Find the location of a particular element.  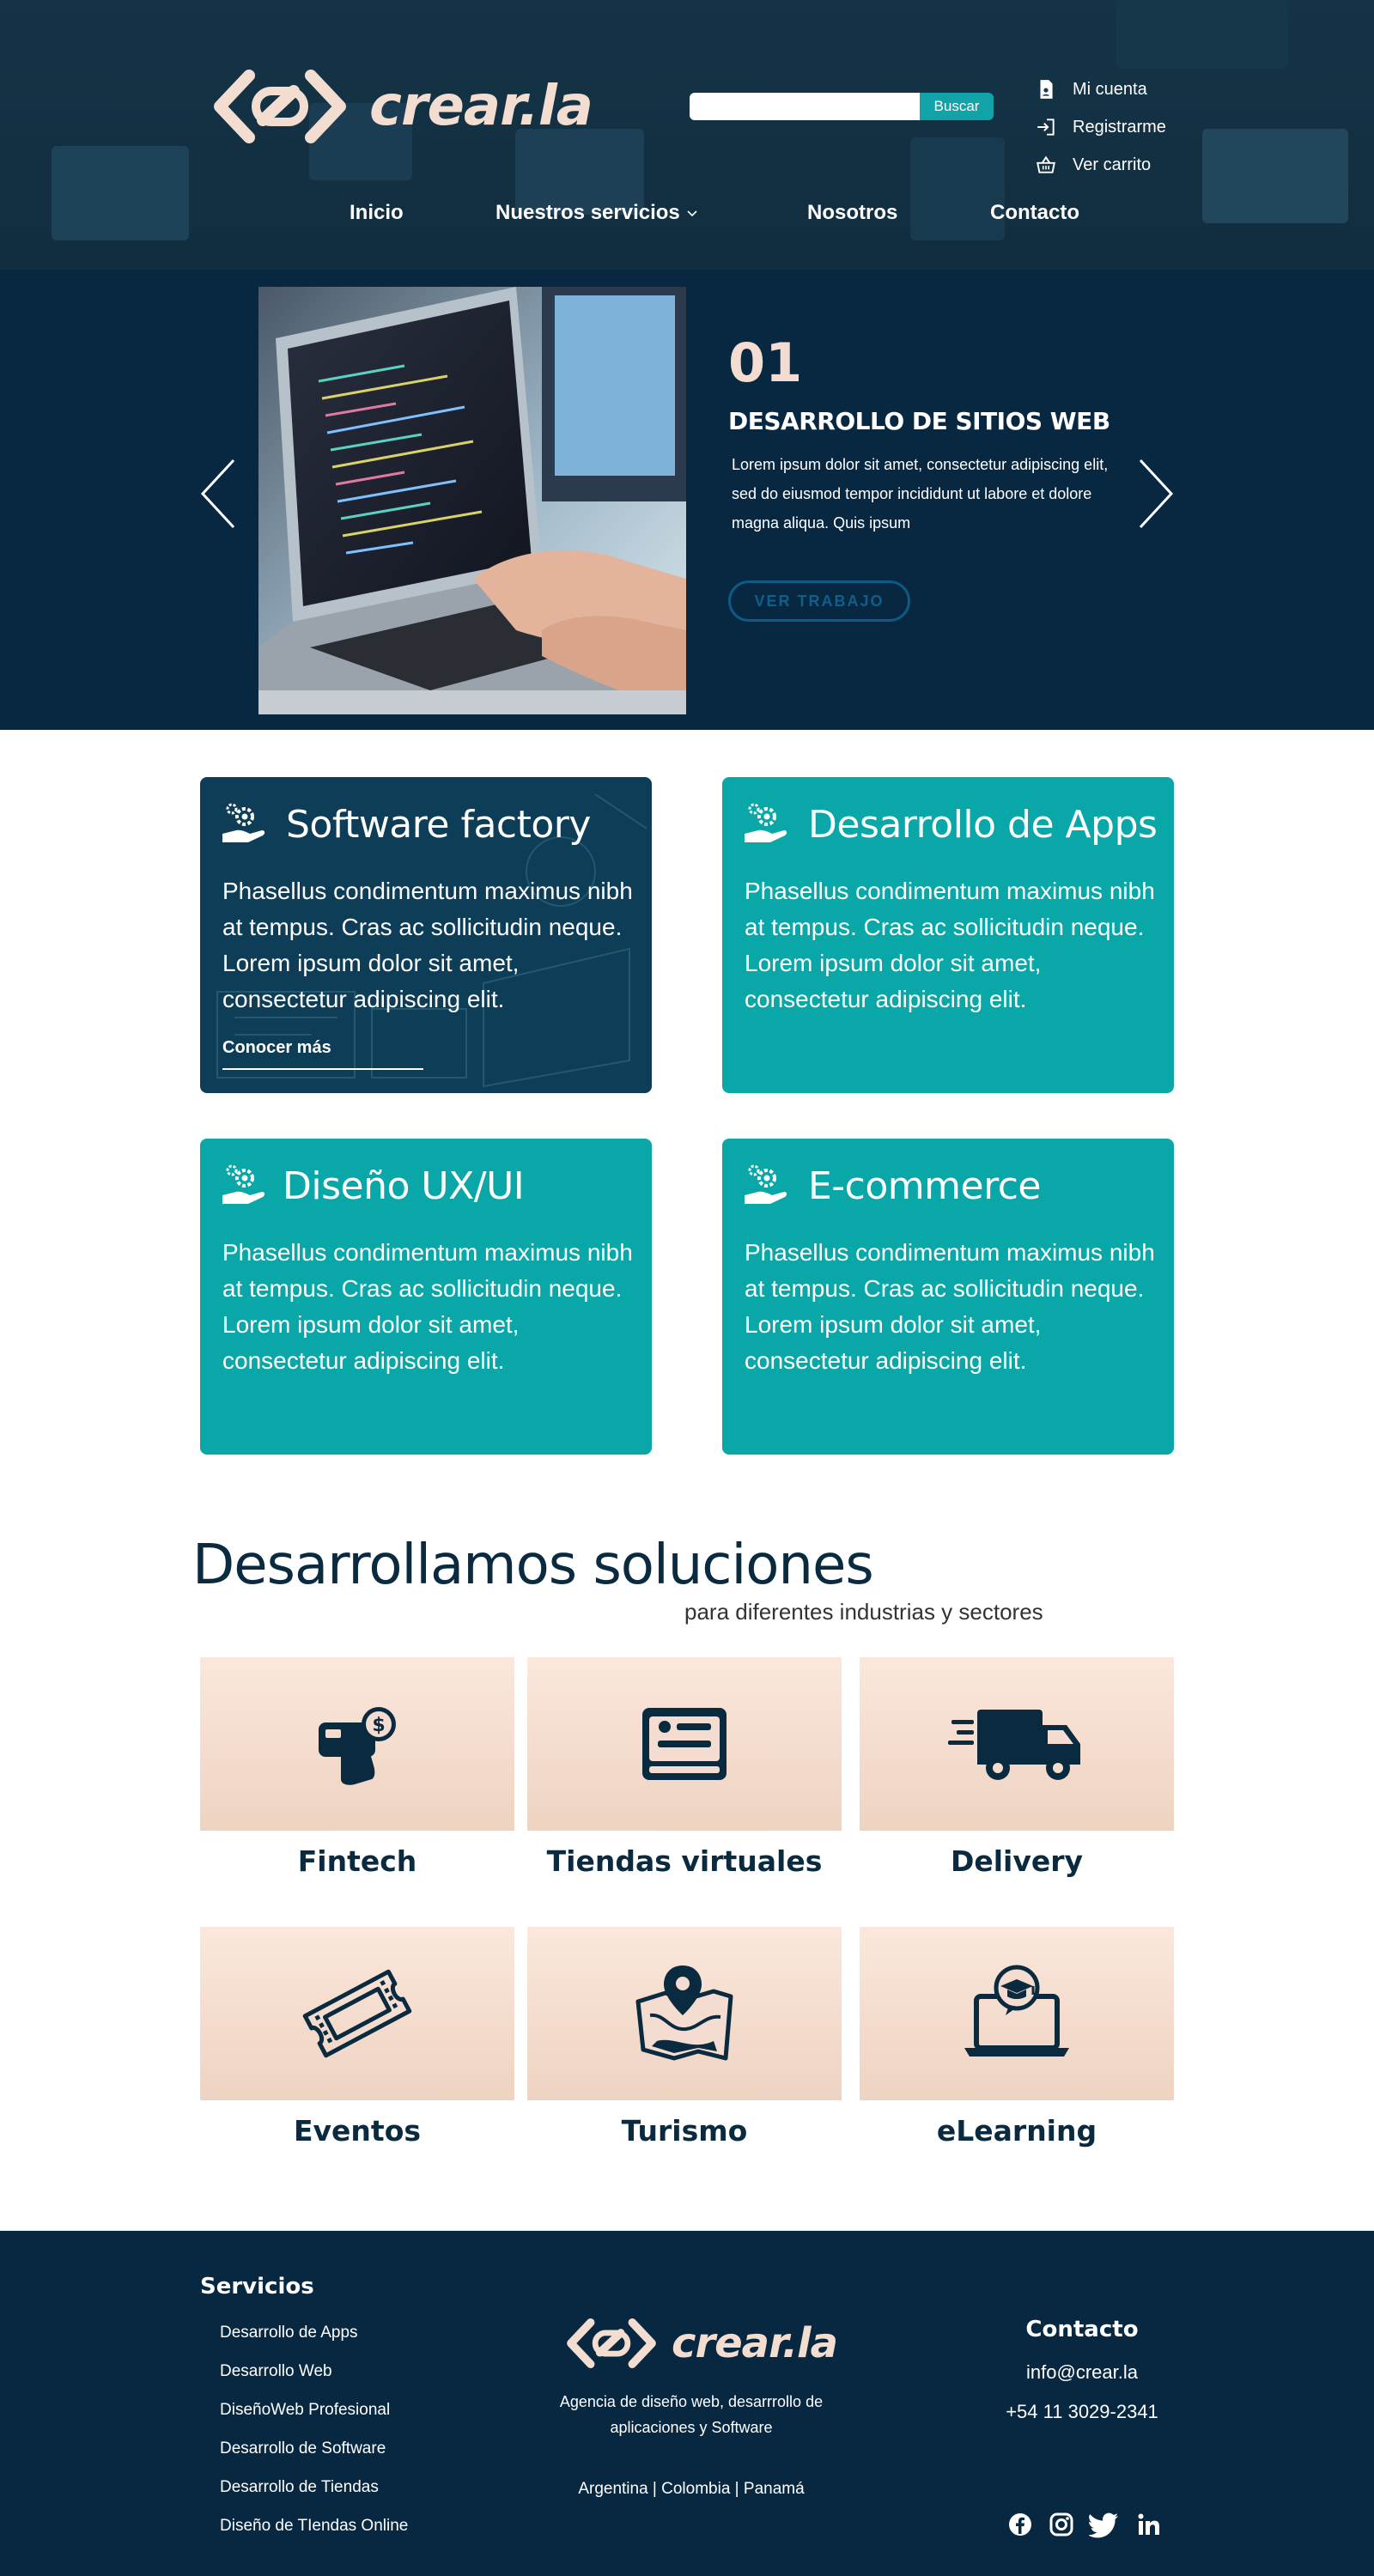

basket-icon is located at coordinates (1046, 164).